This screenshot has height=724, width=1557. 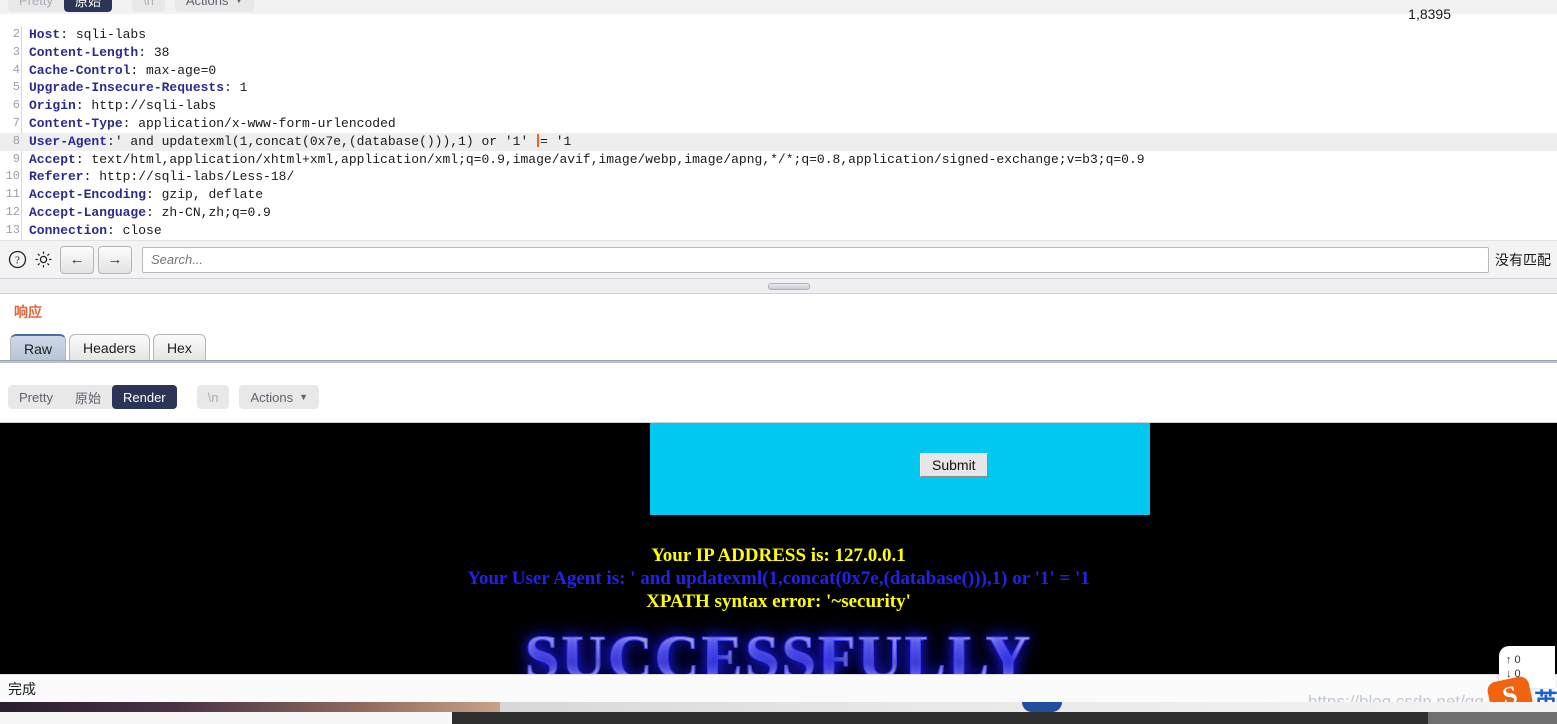 What do you see at coordinates (778, 601) in the screenshot?
I see `xpath-error-line: XPATH syntax error: '~security'` at bounding box center [778, 601].